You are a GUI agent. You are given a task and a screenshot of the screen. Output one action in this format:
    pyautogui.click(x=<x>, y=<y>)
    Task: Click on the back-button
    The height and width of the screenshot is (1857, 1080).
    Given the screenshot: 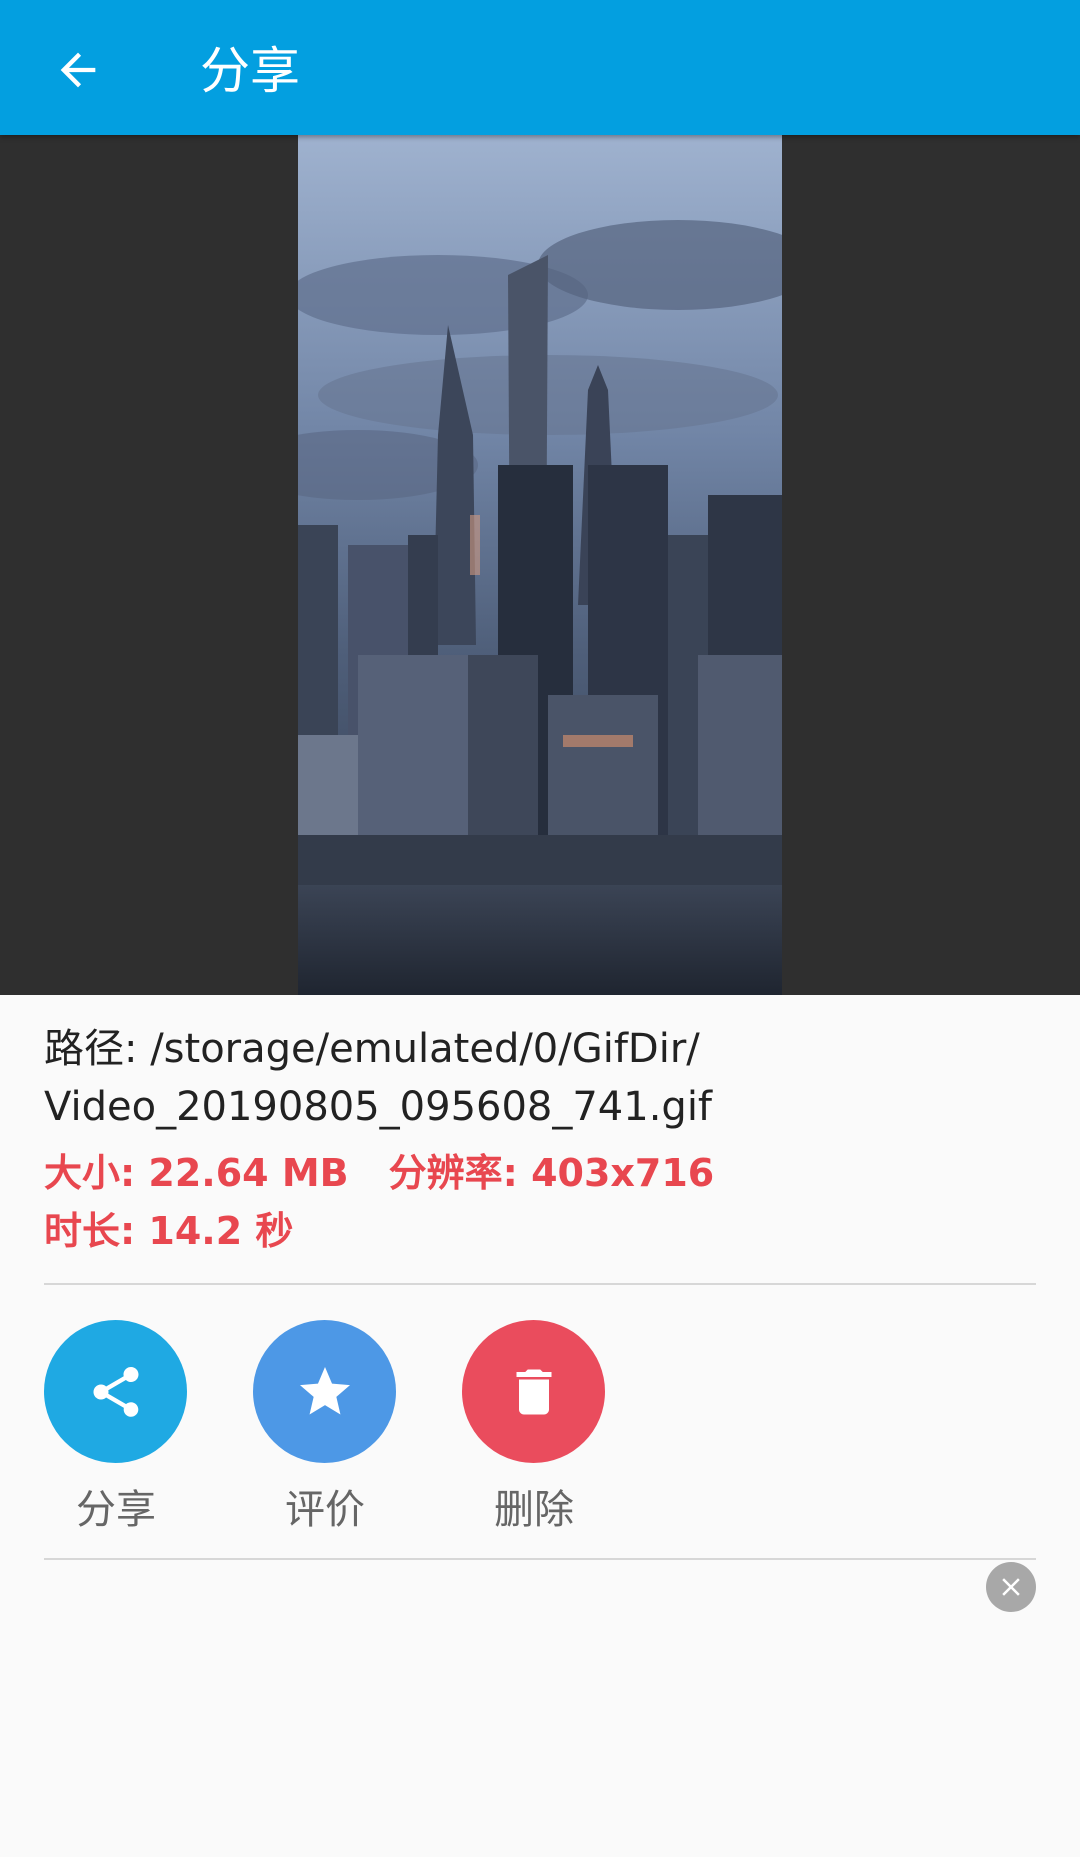 What is the action you would take?
    pyautogui.click(x=78, y=70)
    